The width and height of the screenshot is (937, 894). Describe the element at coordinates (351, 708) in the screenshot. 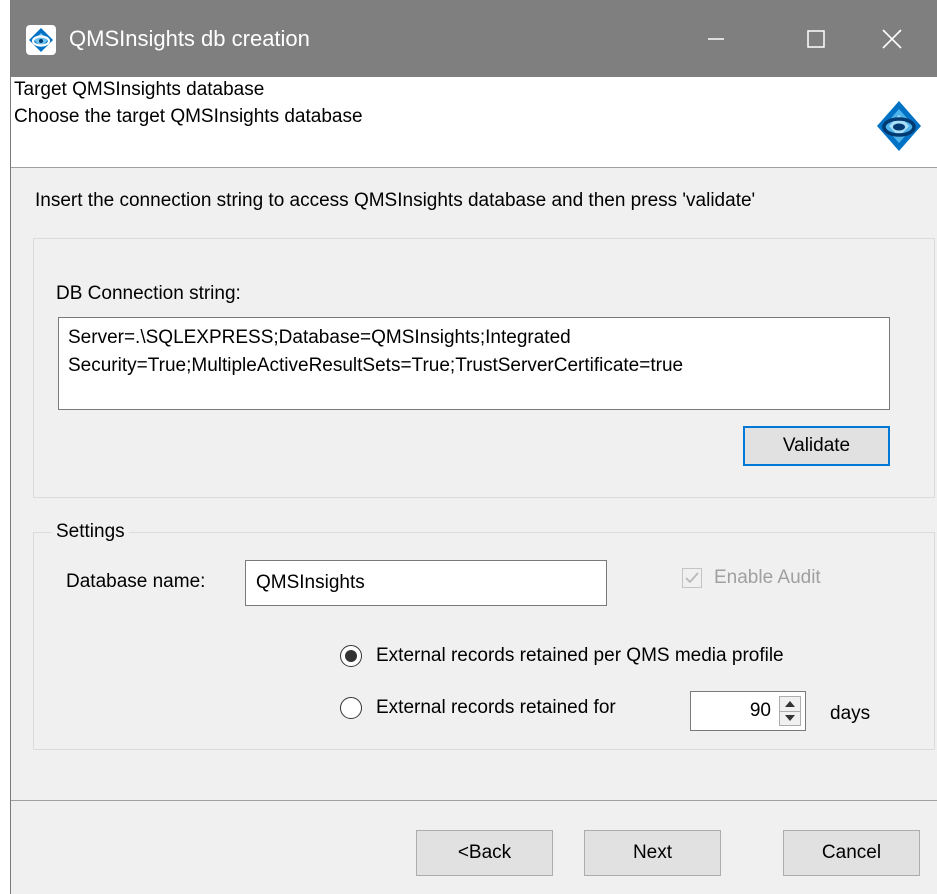

I see `radio-unselected-icon` at that location.